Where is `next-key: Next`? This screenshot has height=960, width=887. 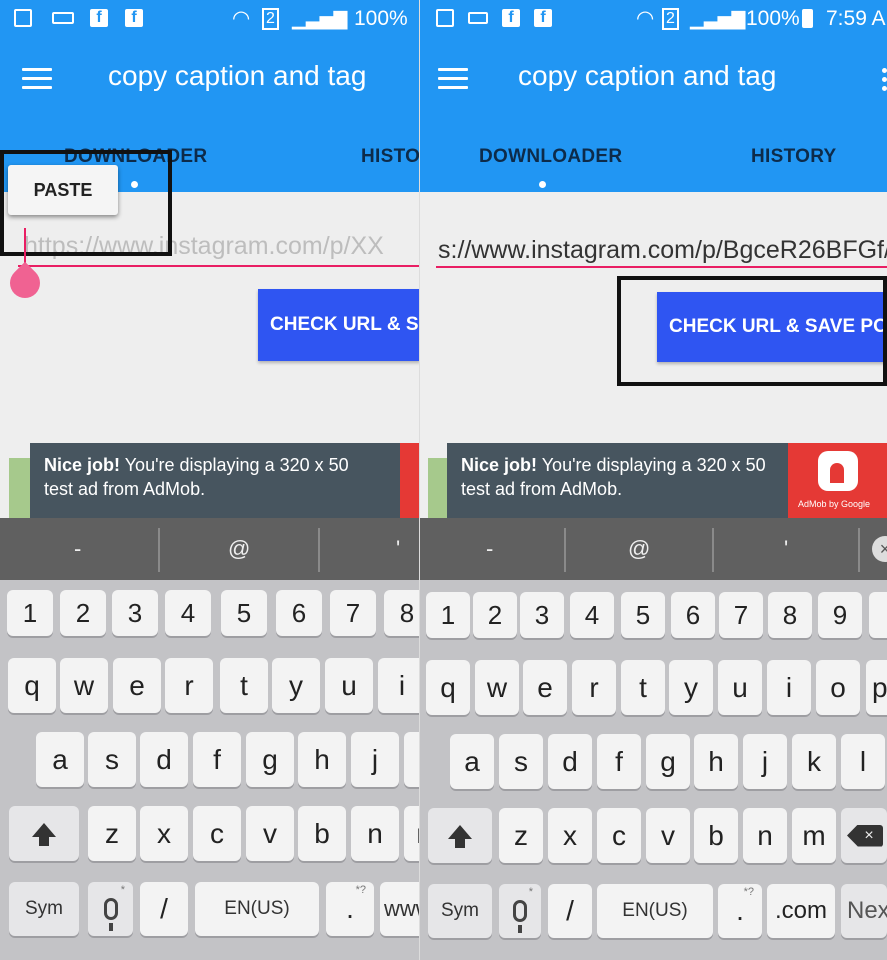
next-key: Next is located at coordinates (864, 911).